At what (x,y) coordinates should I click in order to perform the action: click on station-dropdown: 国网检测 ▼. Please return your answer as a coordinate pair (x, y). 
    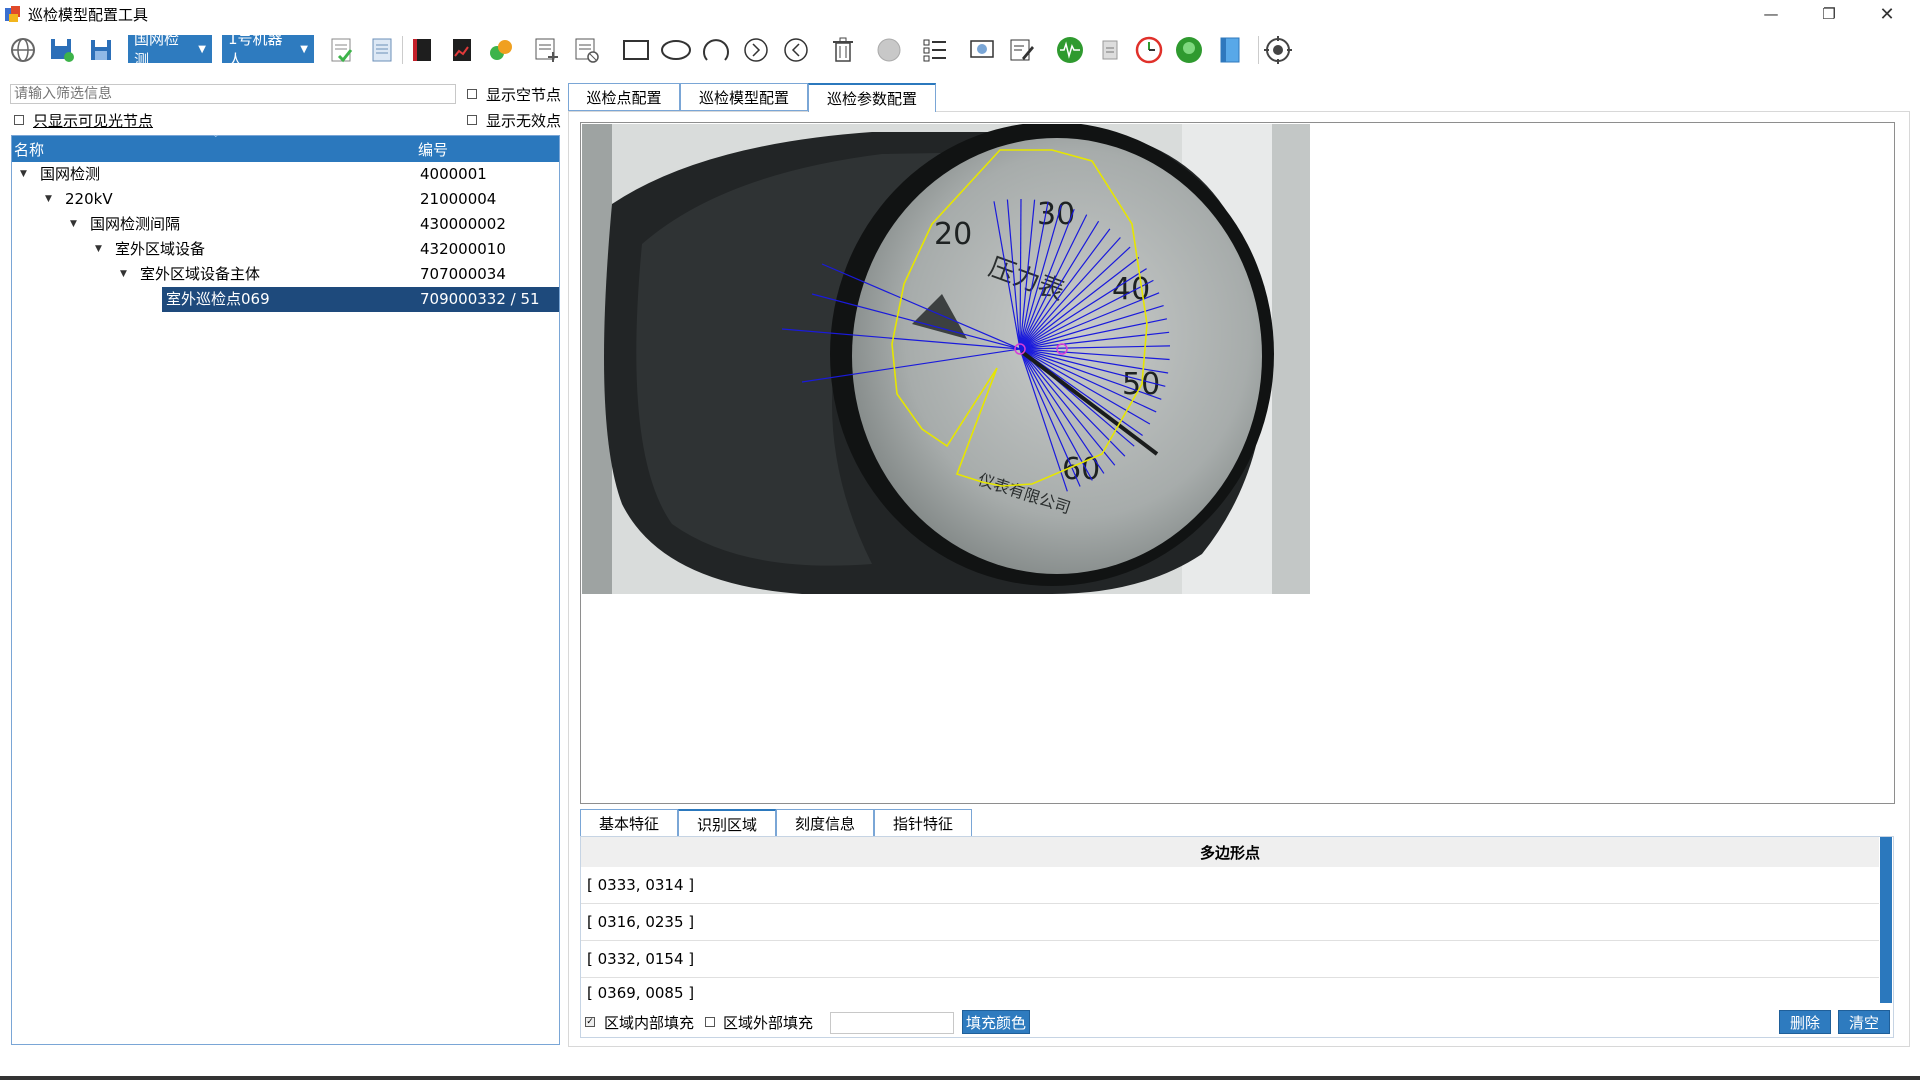
    Looking at the image, I should click on (170, 49).